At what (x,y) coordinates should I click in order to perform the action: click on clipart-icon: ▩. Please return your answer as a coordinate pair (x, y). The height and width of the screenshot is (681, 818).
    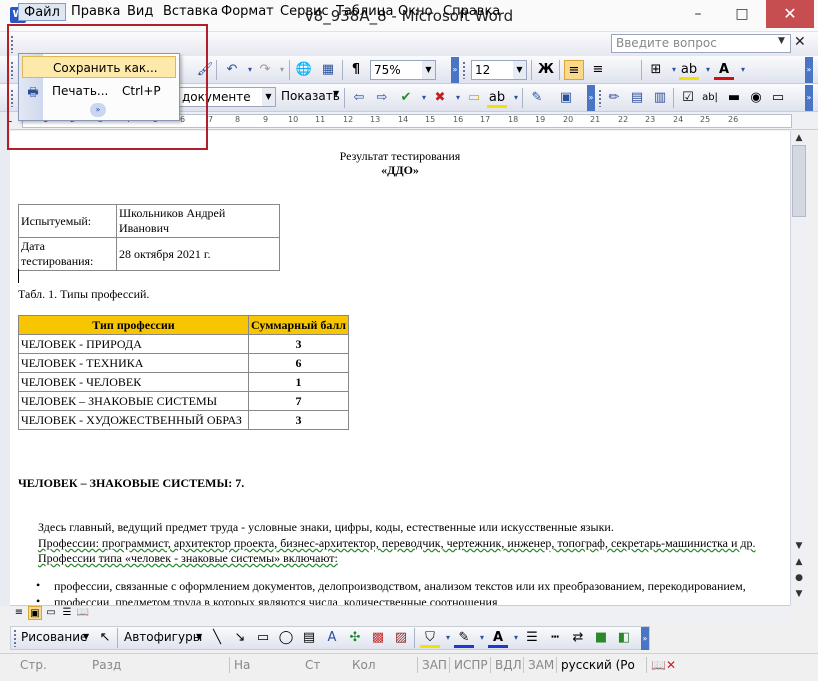
    Looking at the image, I should click on (378, 638).